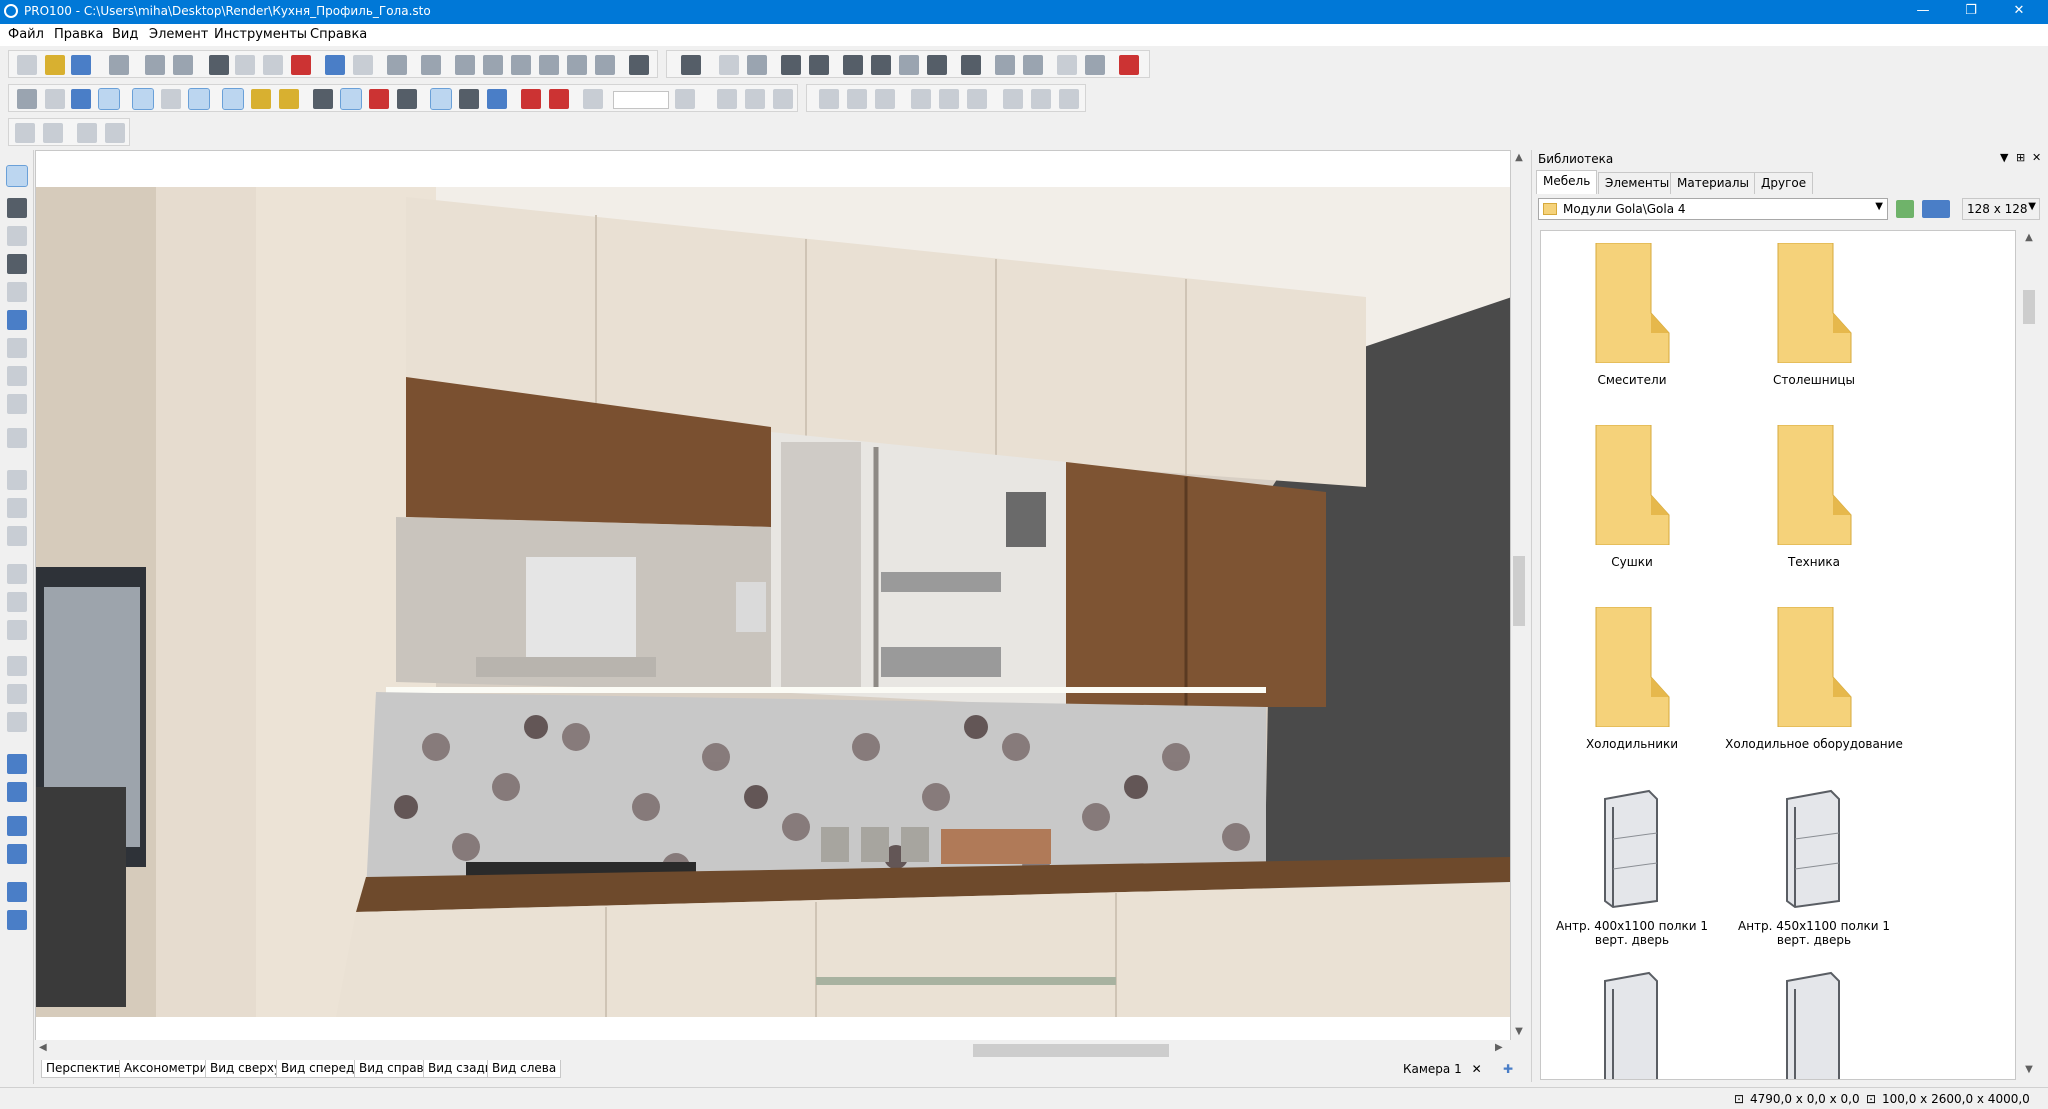 The height and width of the screenshot is (1109, 2048). What do you see at coordinates (431, 65) in the screenshot?
I see `room-icon` at bounding box center [431, 65].